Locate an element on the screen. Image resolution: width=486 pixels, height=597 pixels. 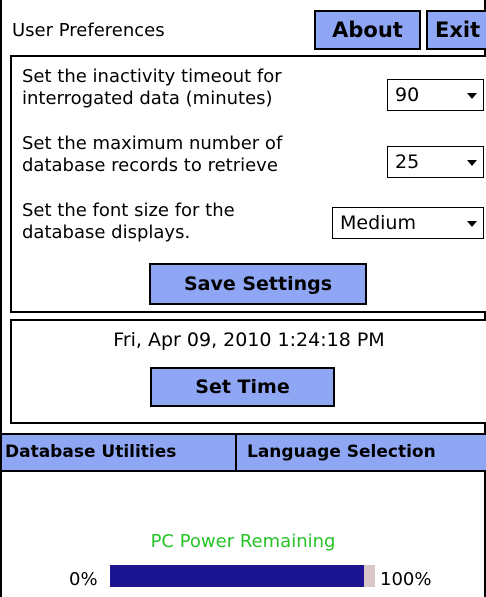
tab-database-utilities: Database Utilities is located at coordinates (119, 452).